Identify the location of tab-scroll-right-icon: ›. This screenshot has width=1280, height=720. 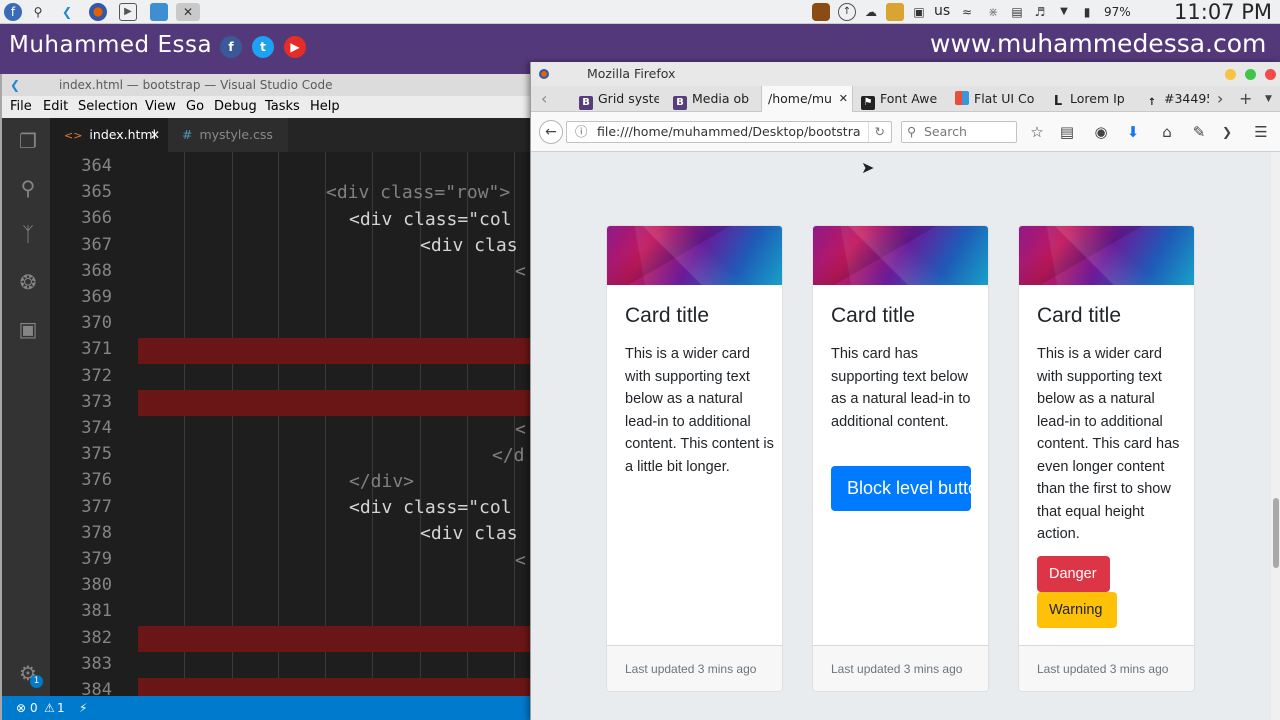
(1220, 99).